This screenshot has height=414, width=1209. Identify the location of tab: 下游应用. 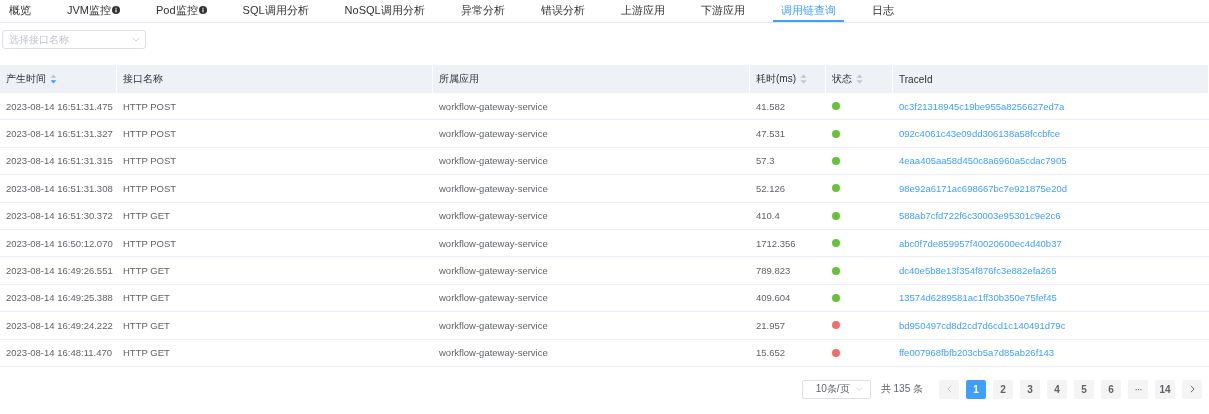
(722, 11).